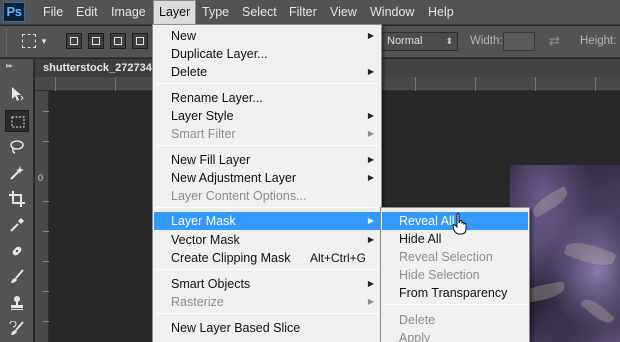  Describe the element at coordinates (17, 329) in the screenshot. I see `history-brush-tool-icon` at that location.